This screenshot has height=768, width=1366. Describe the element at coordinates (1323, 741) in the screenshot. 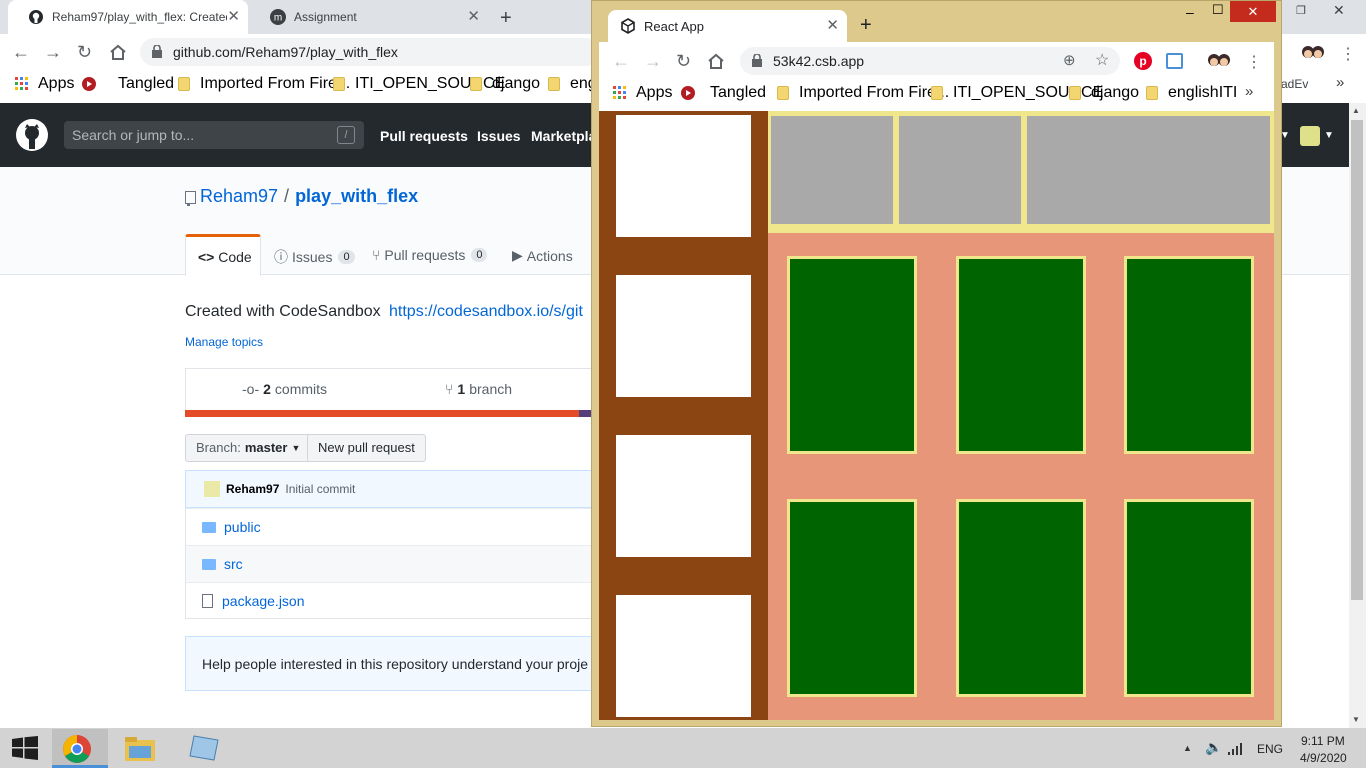

I see `clock-time: 9:11 PM` at that location.